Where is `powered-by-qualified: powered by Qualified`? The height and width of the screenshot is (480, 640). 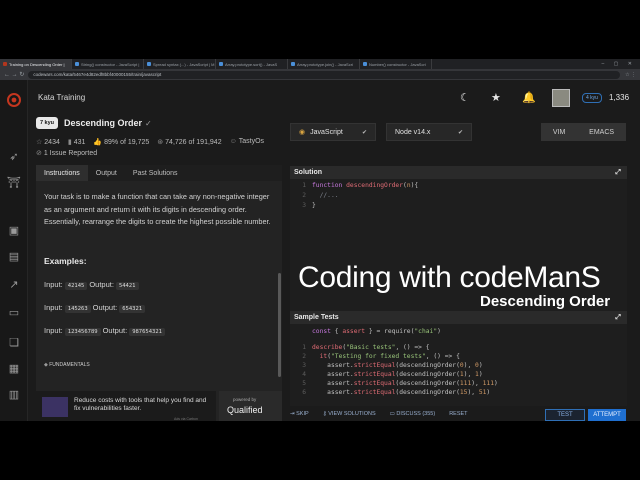
powered-by-qualified: powered by Qualified is located at coordinates (250, 406).